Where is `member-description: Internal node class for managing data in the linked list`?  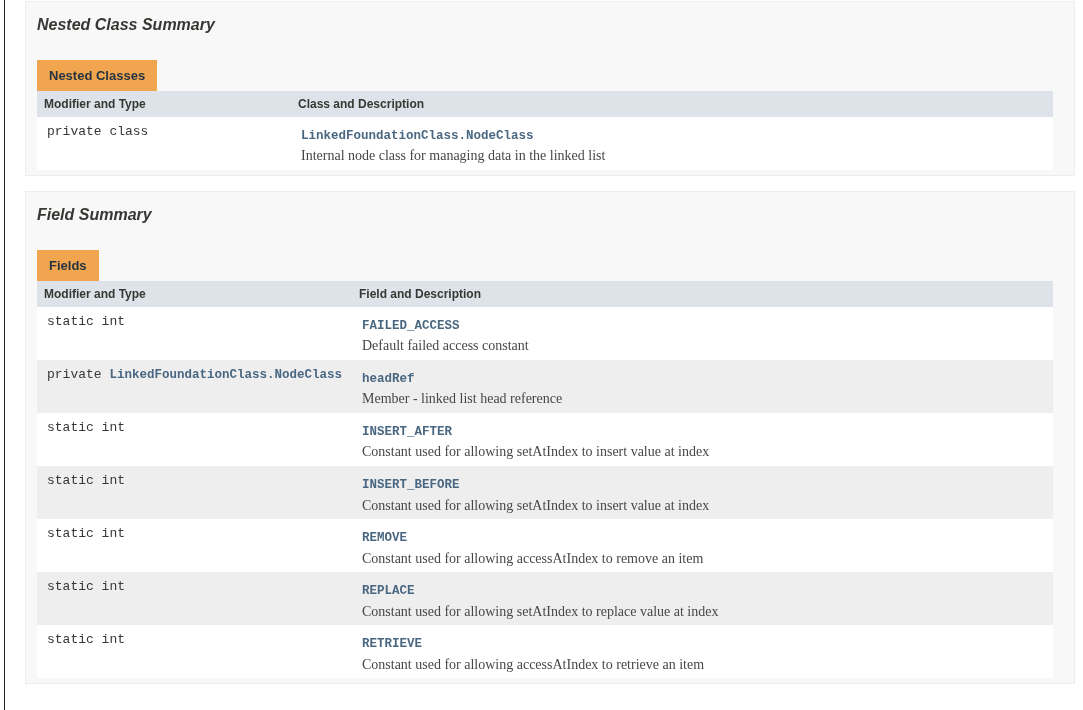 member-description: Internal node class for managing data in the linked list is located at coordinates (454, 156).